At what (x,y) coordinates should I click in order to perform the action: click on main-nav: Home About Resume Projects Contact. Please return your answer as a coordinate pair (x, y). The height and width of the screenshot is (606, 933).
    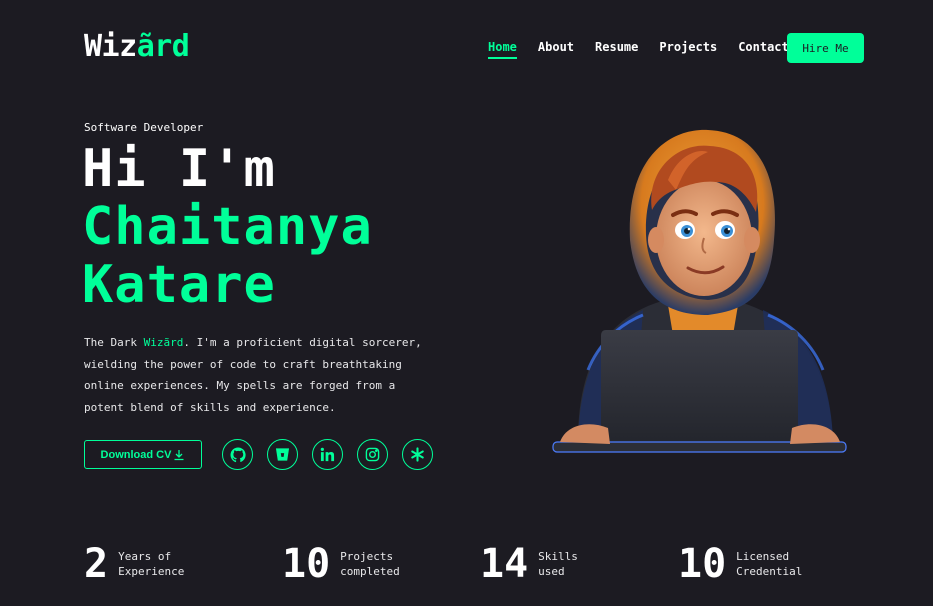
    Looking at the image, I should click on (638, 49).